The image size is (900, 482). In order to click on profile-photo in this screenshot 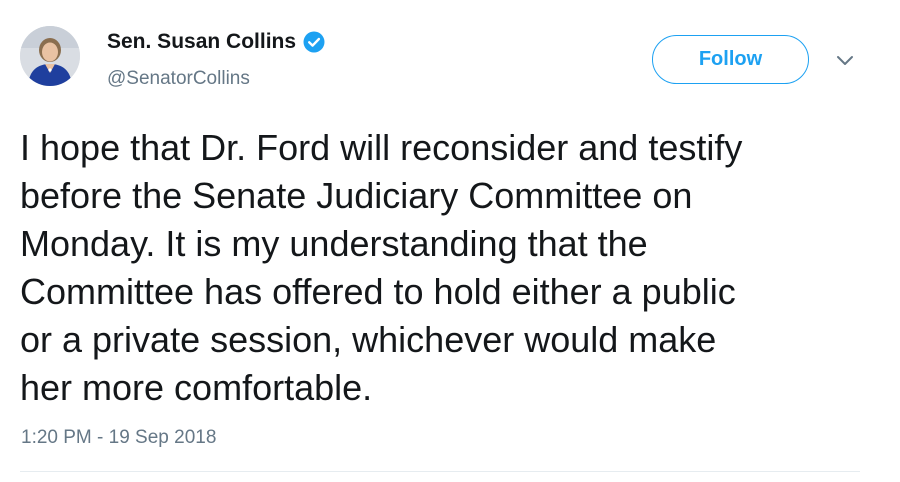, I will do `click(50, 56)`.